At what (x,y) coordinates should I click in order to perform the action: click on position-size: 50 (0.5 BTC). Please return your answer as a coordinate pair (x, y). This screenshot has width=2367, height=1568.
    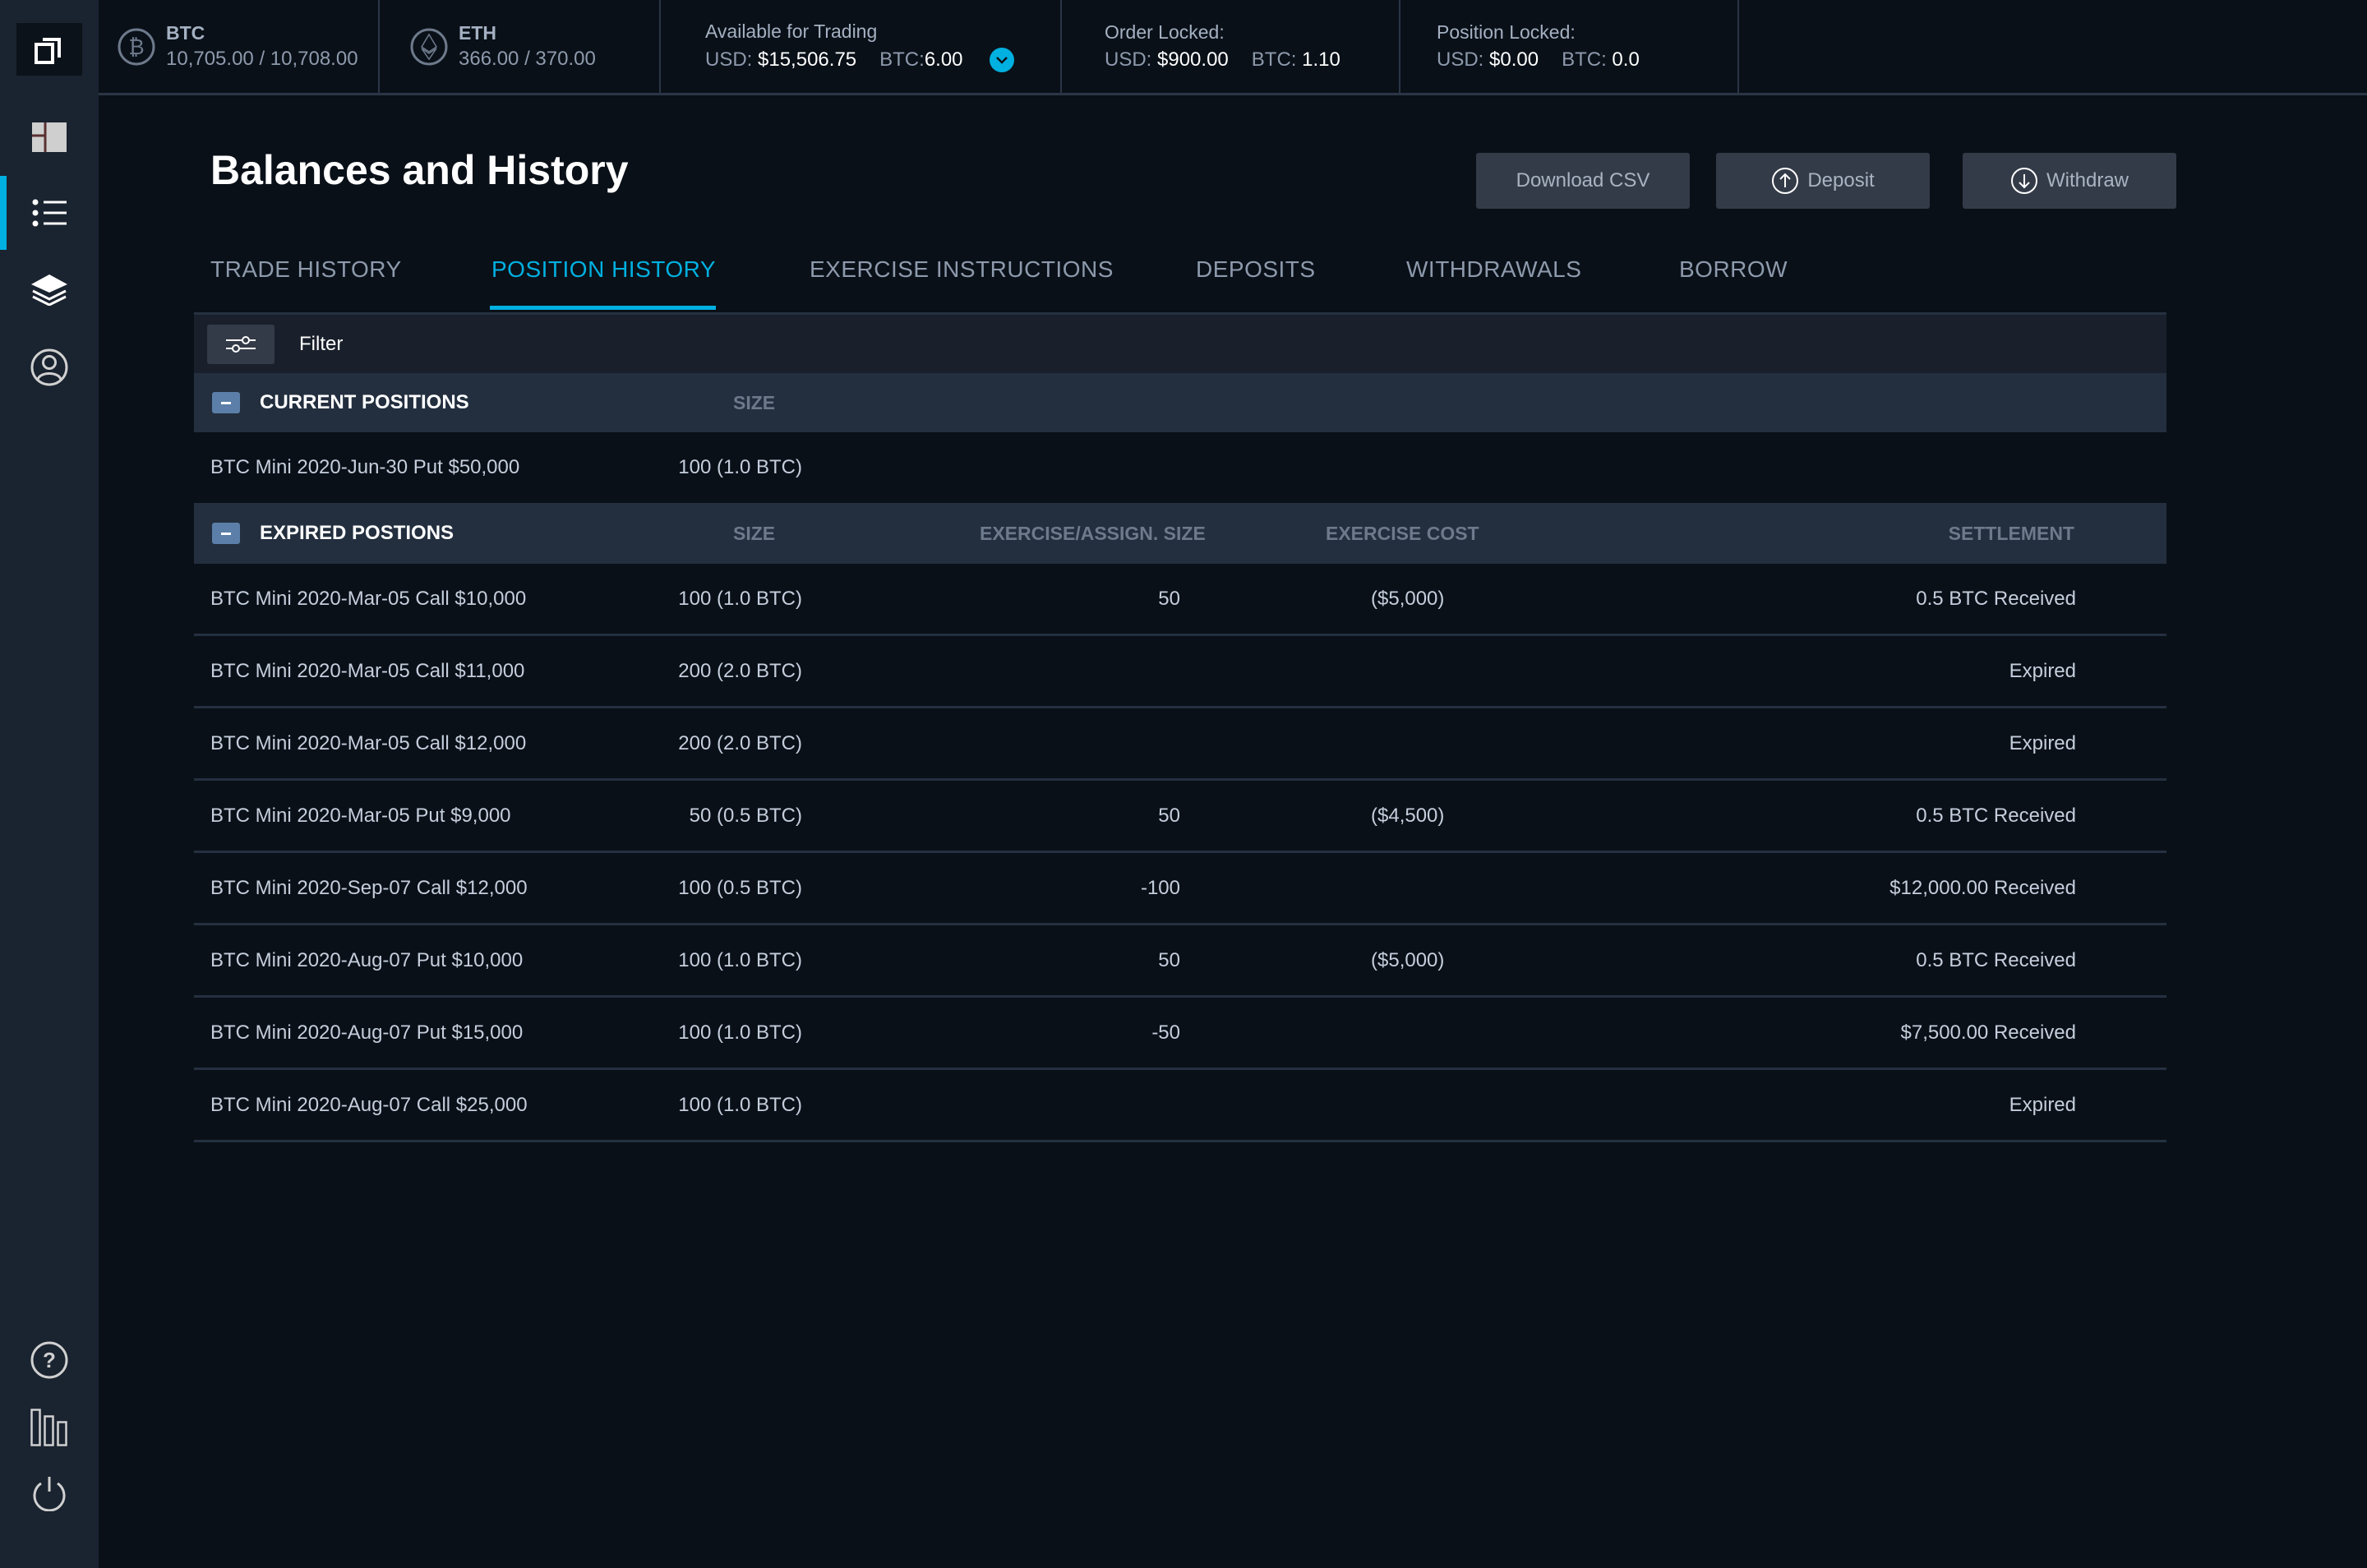
    Looking at the image, I should click on (745, 815).